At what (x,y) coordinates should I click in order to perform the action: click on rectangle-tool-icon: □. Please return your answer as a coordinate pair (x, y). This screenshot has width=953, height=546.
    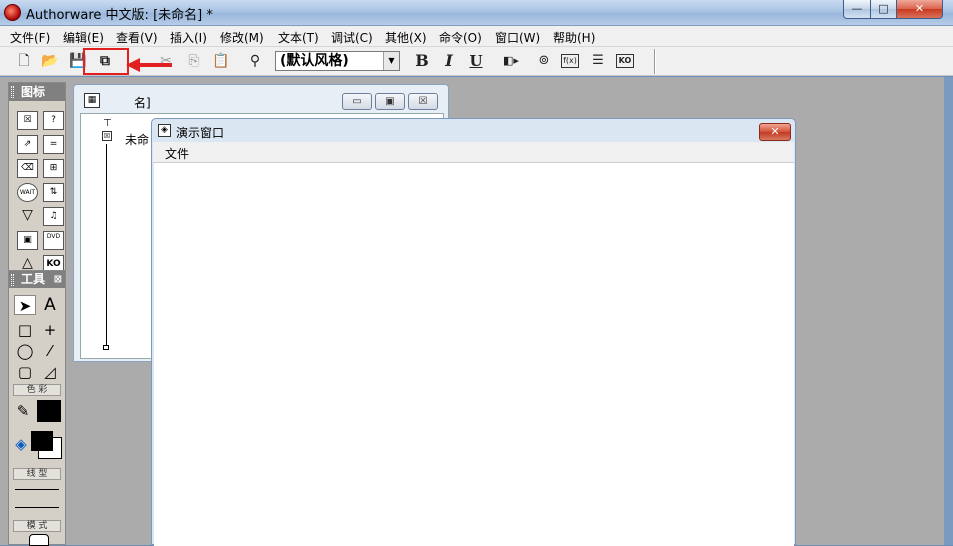
    Looking at the image, I should click on (25, 330).